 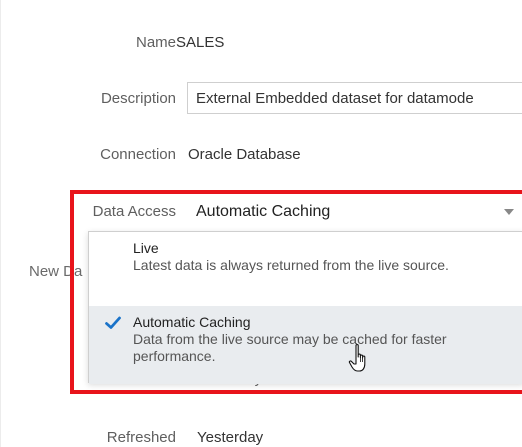 What do you see at coordinates (355, 213) in the screenshot?
I see `data-access-select: Automatic Caching` at bounding box center [355, 213].